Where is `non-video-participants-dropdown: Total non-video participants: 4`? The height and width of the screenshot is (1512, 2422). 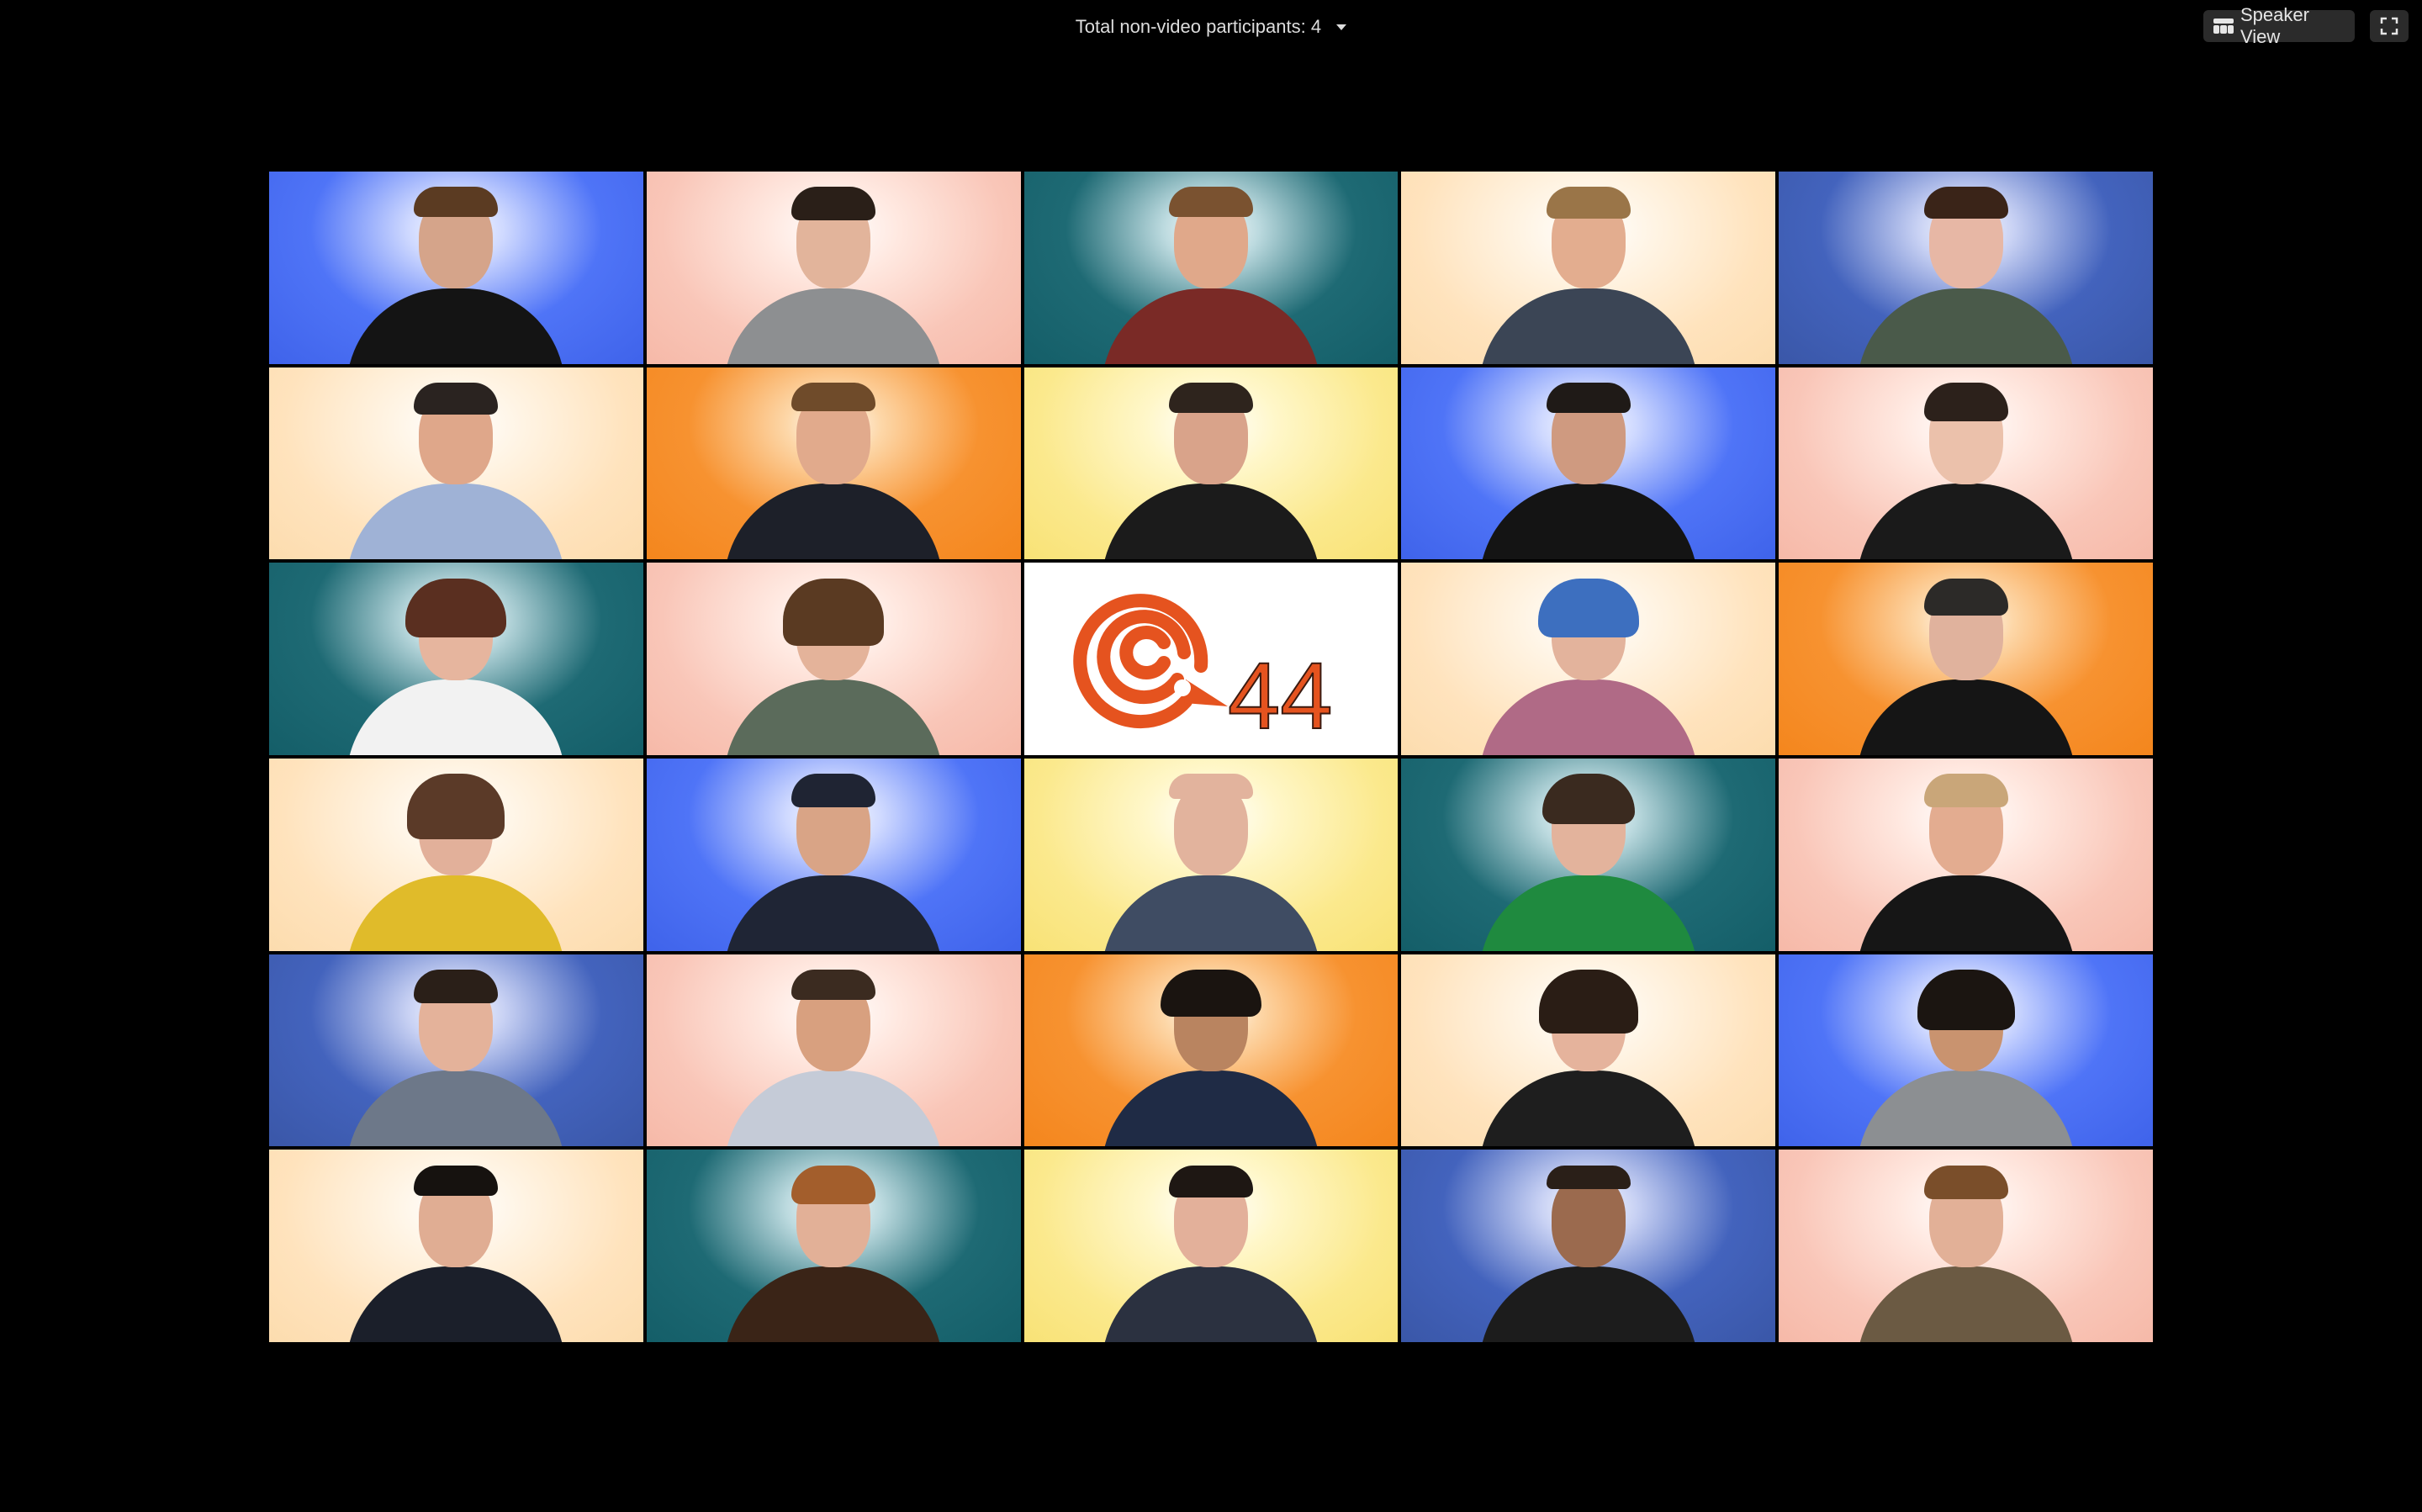
non-video-participants-dropdown: Total non-video participants: 4 is located at coordinates (1211, 26).